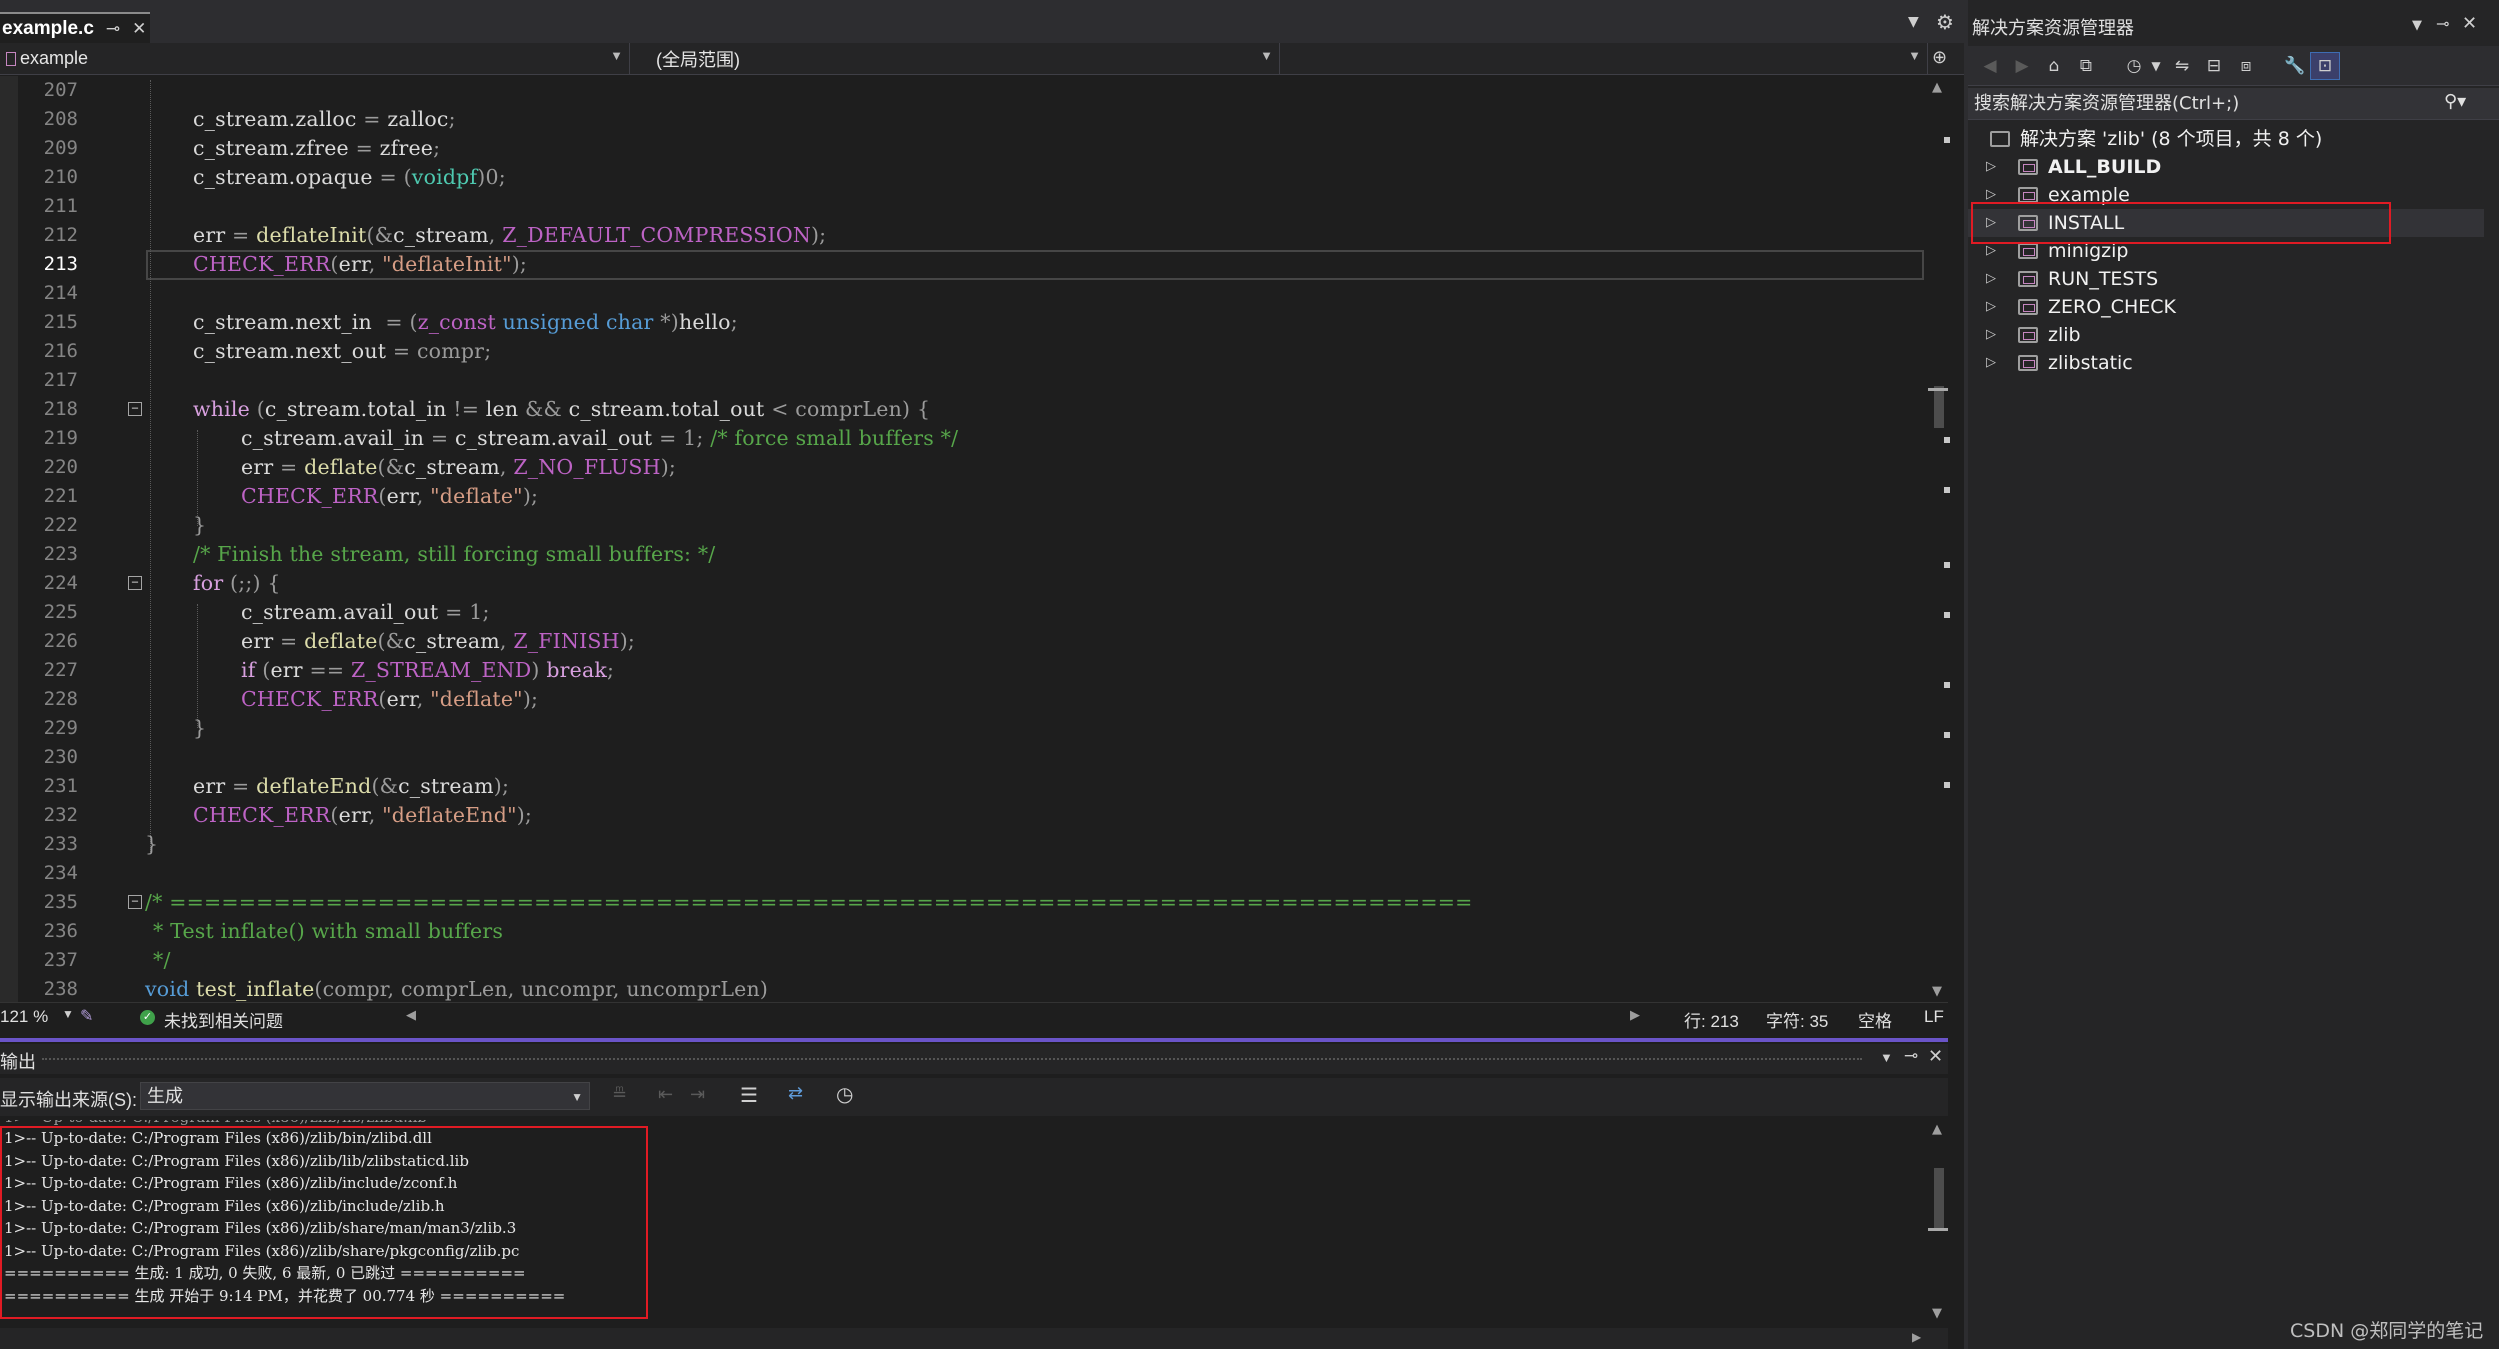  What do you see at coordinates (952, 1059) in the screenshot?
I see `panel-grip` at bounding box center [952, 1059].